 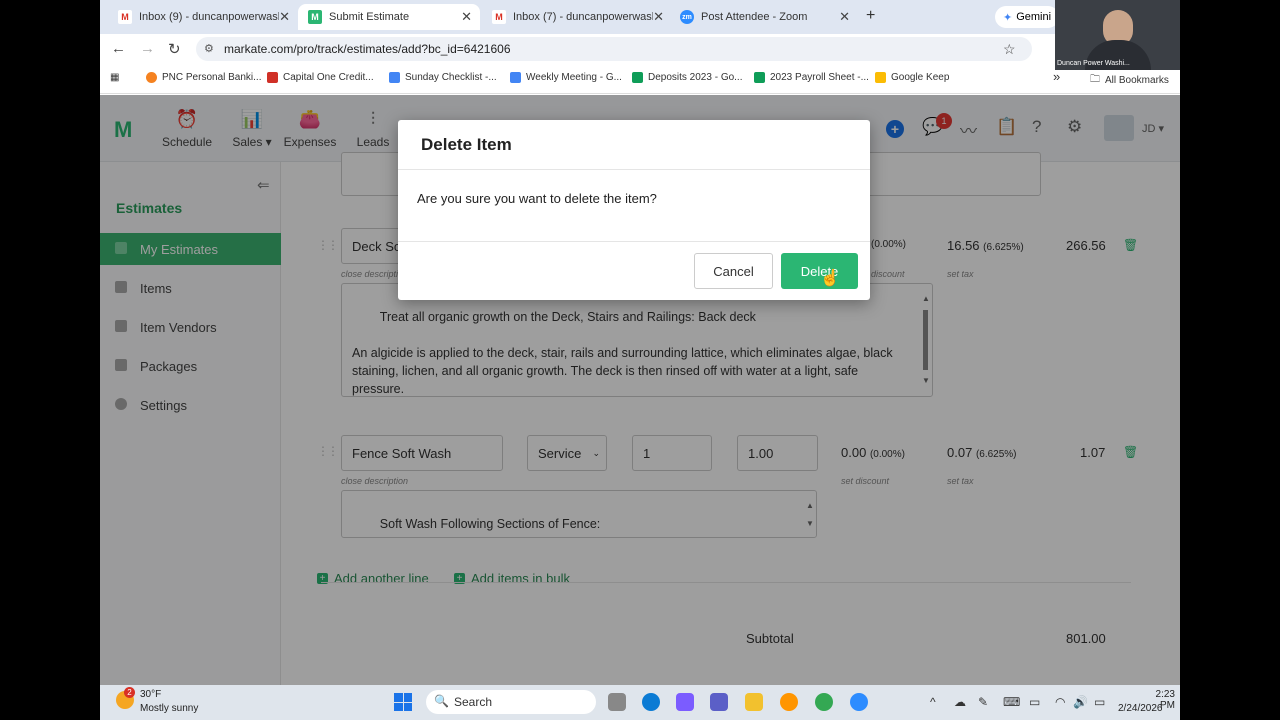 What do you see at coordinates (1137, 80) in the screenshot?
I see `all-bookmarks-label: All Bookmarks` at bounding box center [1137, 80].